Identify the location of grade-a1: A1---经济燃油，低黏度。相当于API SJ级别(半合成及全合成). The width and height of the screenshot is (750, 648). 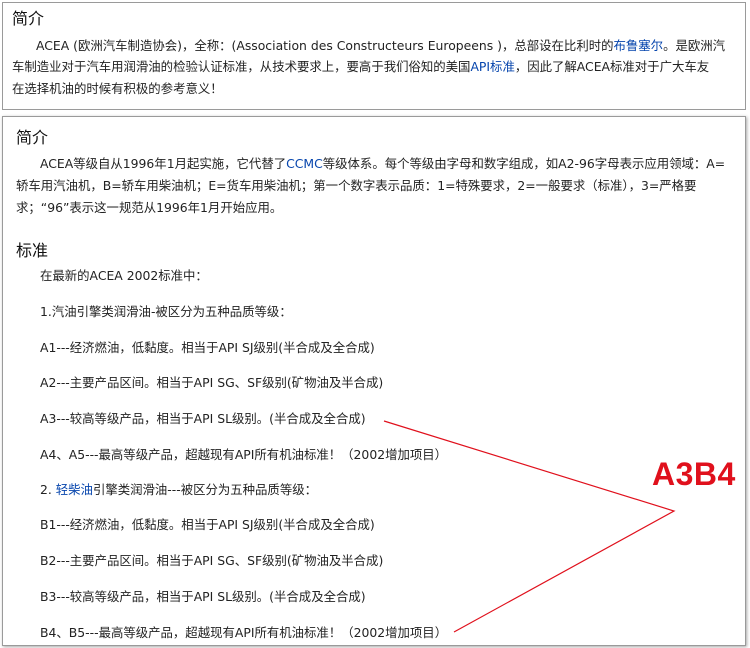
(207, 347).